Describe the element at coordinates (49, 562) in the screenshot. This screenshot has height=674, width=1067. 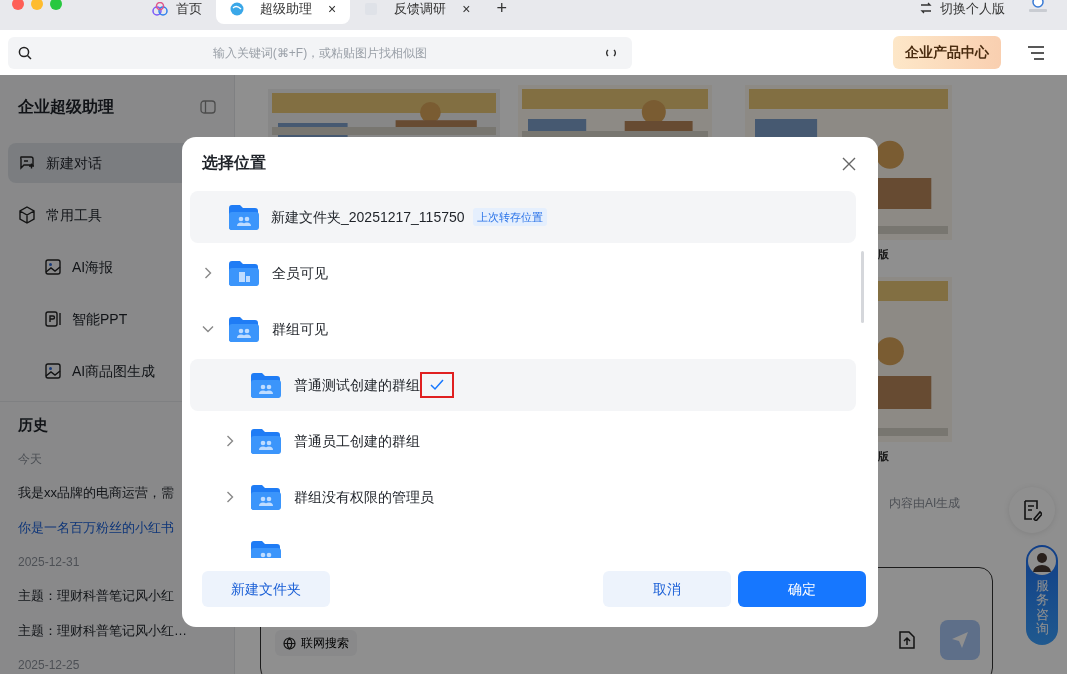
I see `date-label: 2025-12-31` at that location.